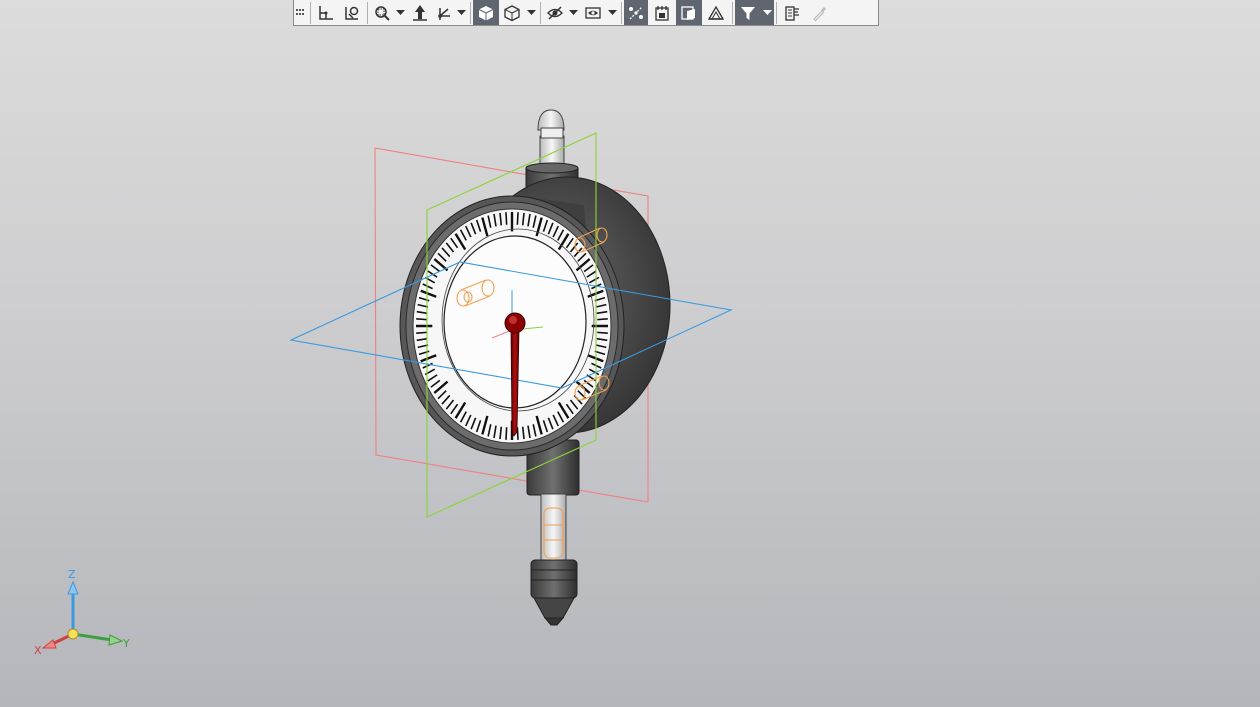 This screenshot has height=707, width=1260. What do you see at coordinates (126, 643) in the screenshot?
I see `axis-y-label: Y` at bounding box center [126, 643].